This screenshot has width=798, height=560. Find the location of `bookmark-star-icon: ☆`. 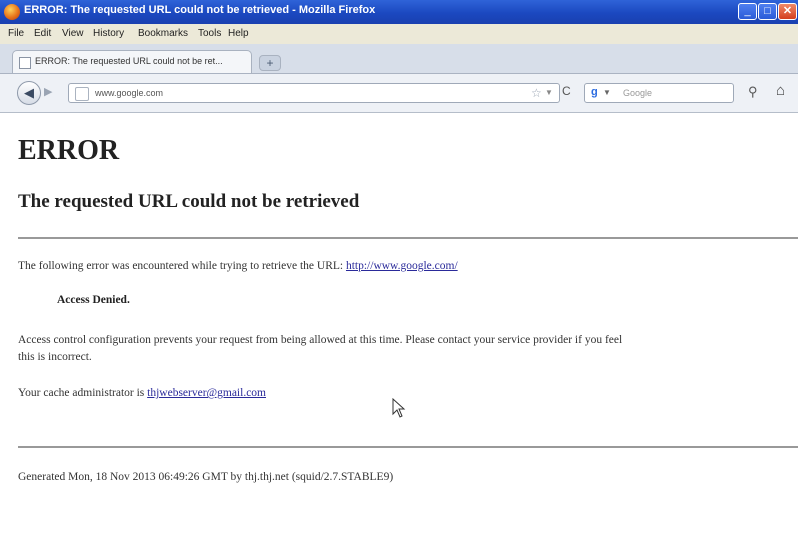

bookmark-star-icon: ☆ is located at coordinates (536, 93).